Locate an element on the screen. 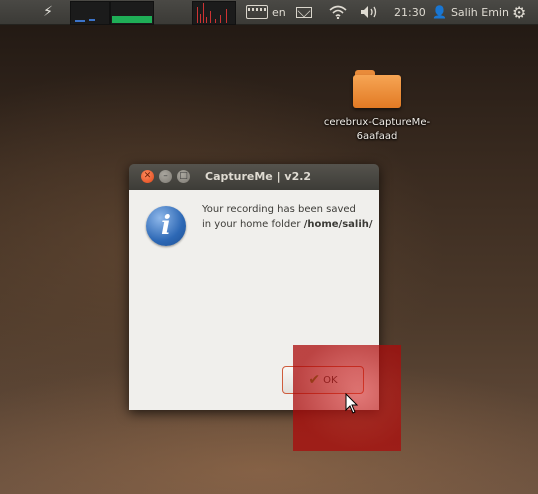  bolt-icon: ⚡ is located at coordinates (48, 12).